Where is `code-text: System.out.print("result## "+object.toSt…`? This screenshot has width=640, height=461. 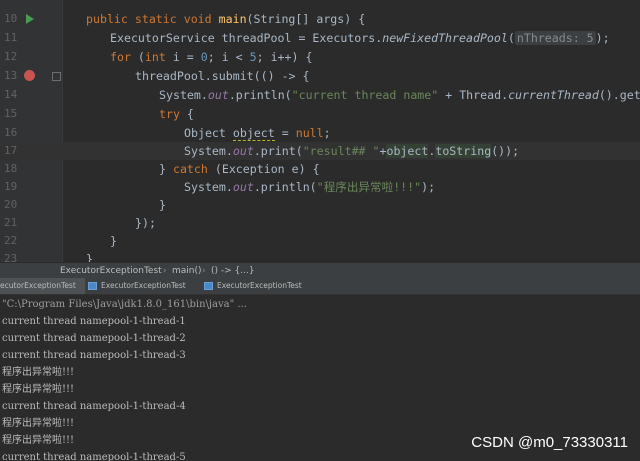 code-text: System.out.print("result## "+object.toSt… is located at coordinates (352, 151).